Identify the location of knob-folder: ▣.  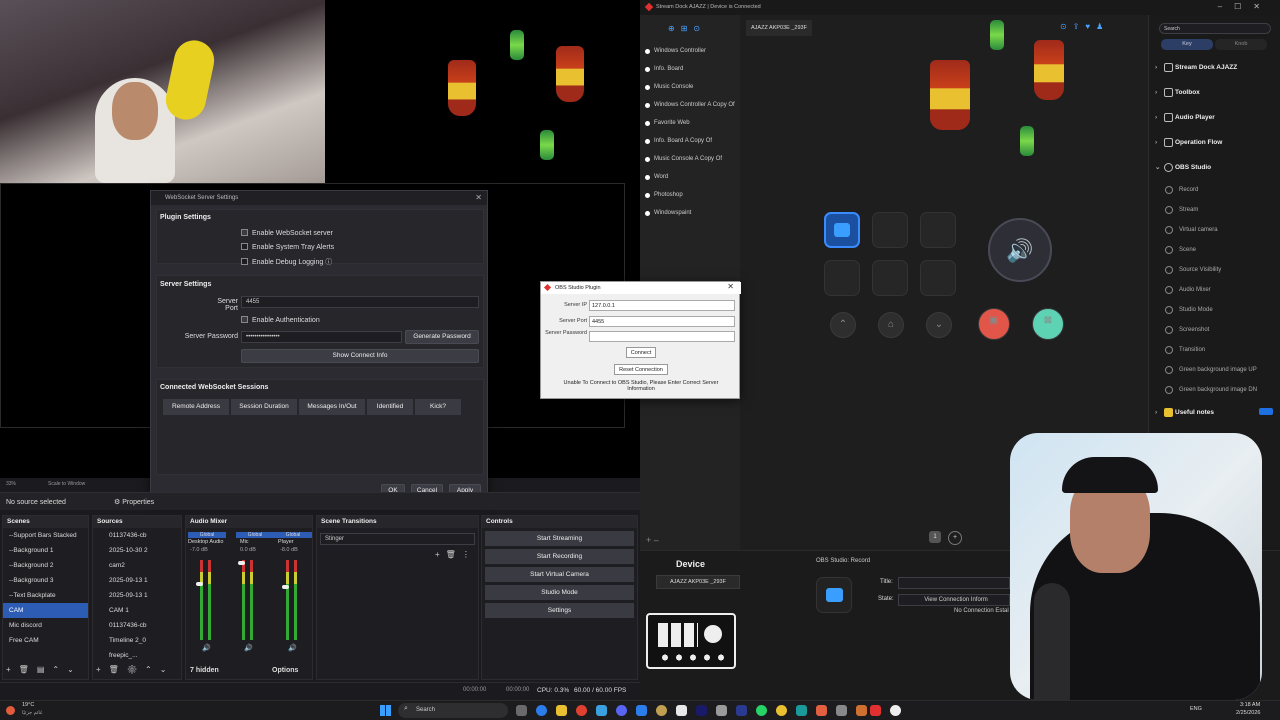
(994, 324).